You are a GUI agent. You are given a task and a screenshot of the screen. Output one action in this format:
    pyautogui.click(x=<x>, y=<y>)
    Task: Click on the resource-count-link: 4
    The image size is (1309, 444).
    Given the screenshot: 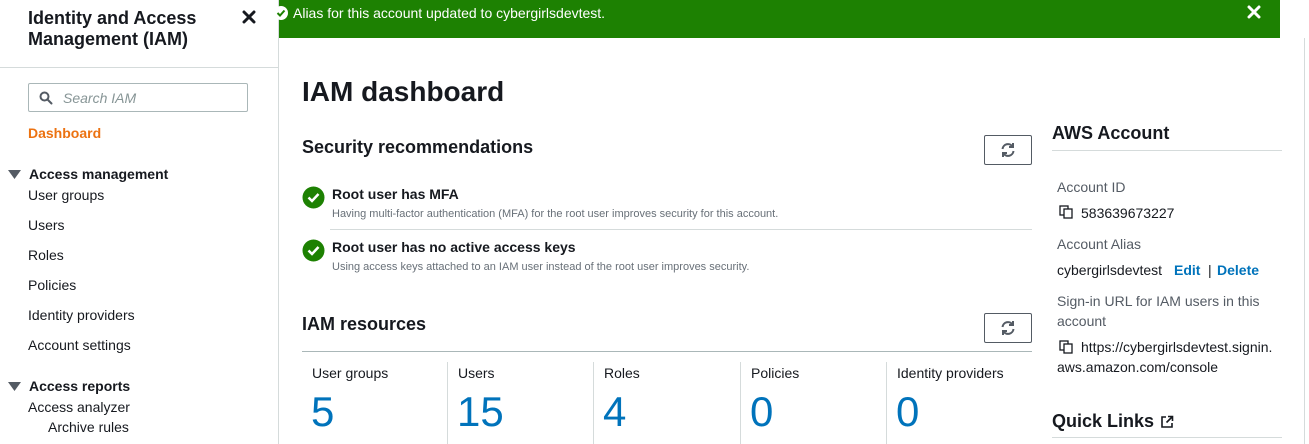 What is the action you would take?
    pyautogui.click(x=614, y=412)
    